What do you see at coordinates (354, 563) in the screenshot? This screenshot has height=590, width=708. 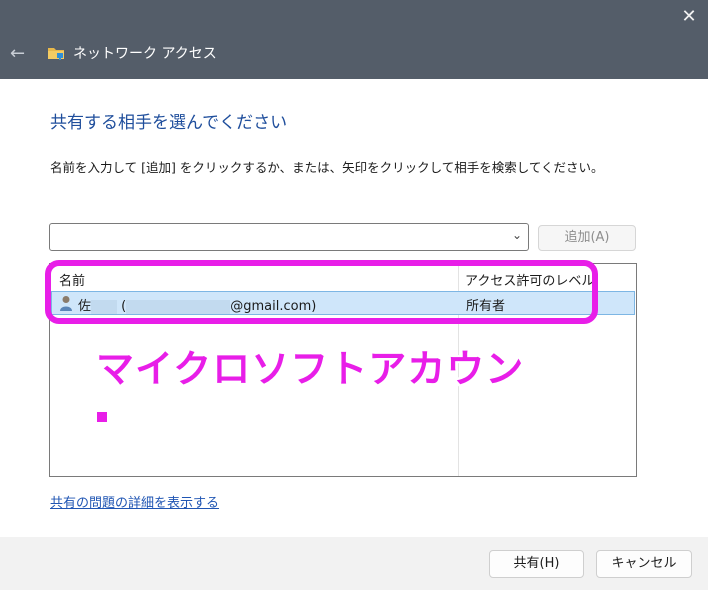 I see `dialog-footer: 共有(H) キャンセル` at bounding box center [354, 563].